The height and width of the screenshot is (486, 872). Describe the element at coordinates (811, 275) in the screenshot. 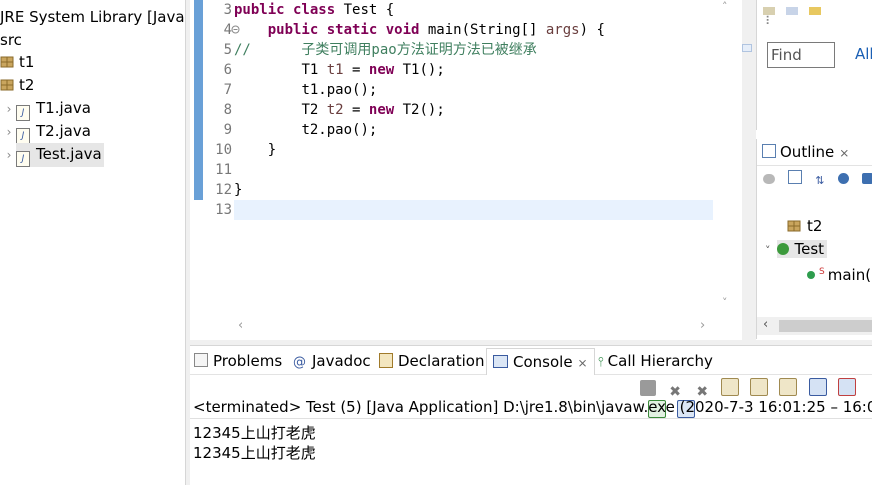

I see `public-method-icon` at that location.